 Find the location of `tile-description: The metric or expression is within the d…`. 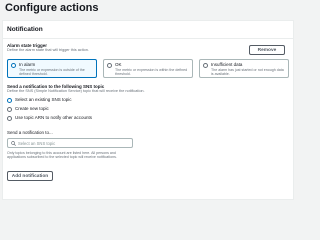

tile-description: The metric or expression is within the d… is located at coordinates (151, 71).